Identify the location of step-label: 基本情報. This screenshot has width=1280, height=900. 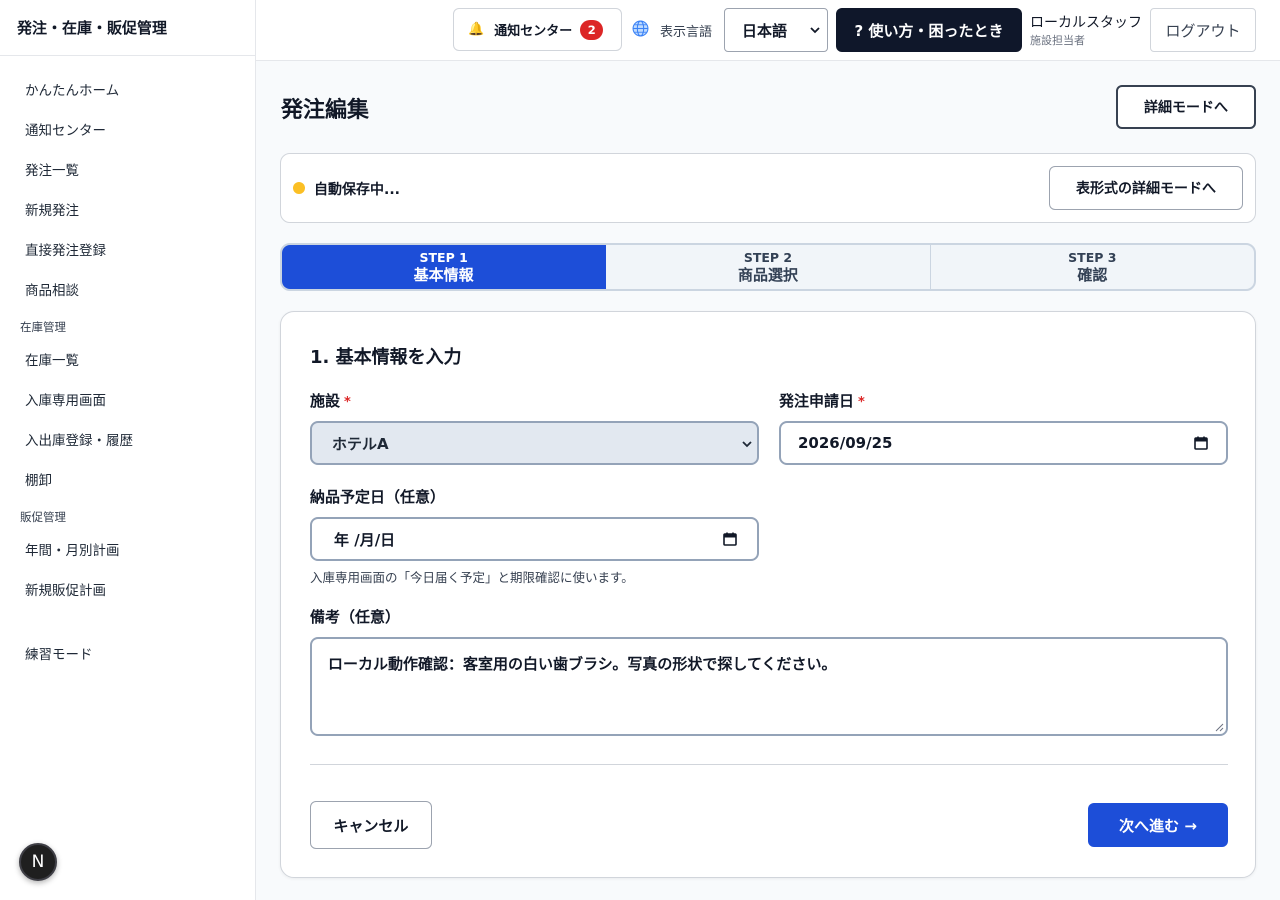
(443, 274).